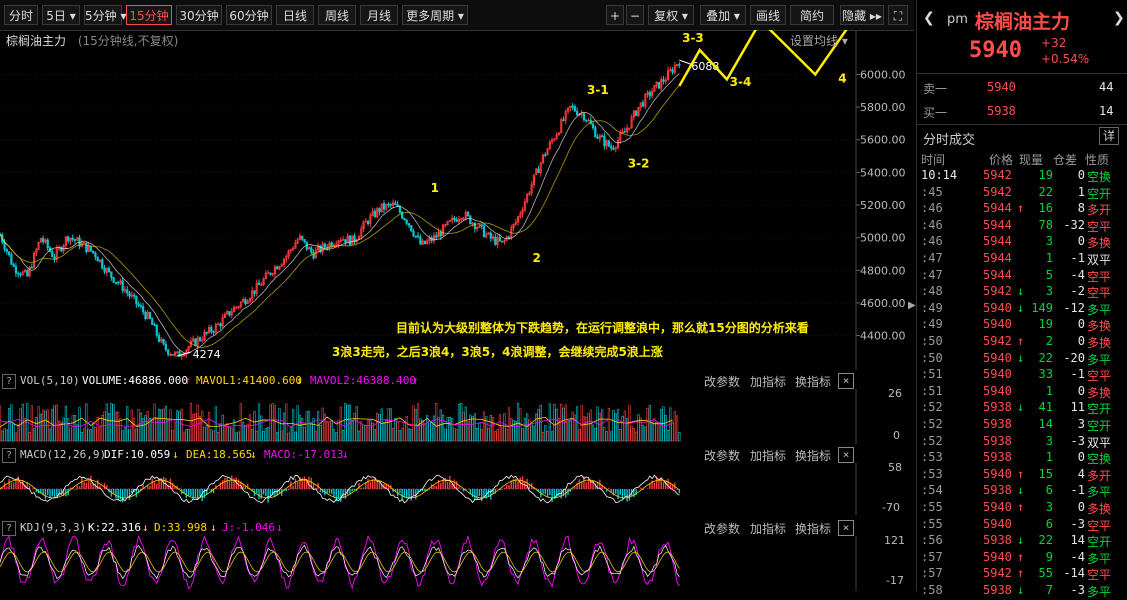  Describe the element at coordinates (635, 15) in the screenshot. I see `toolbar-button-1: −` at that location.